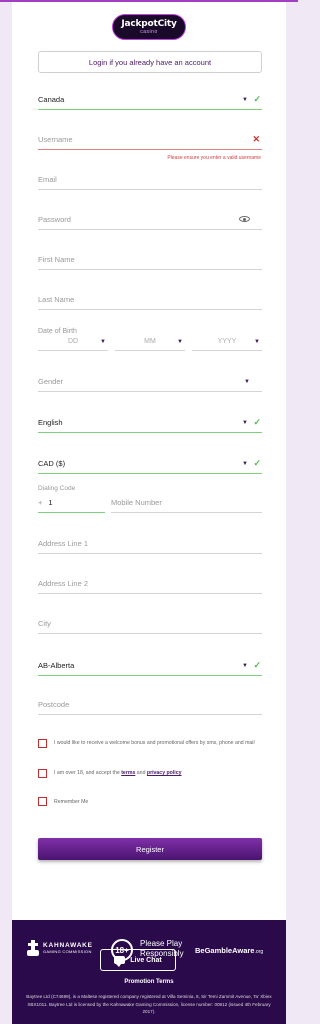  What do you see at coordinates (63, 543) in the screenshot?
I see `address-1-placeholder: Address Line 1` at bounding box center [63, 543].